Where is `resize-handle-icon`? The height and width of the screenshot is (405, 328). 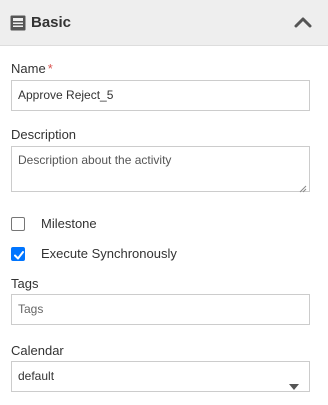 resize-handle-icon is located at coordinates (303, 187).